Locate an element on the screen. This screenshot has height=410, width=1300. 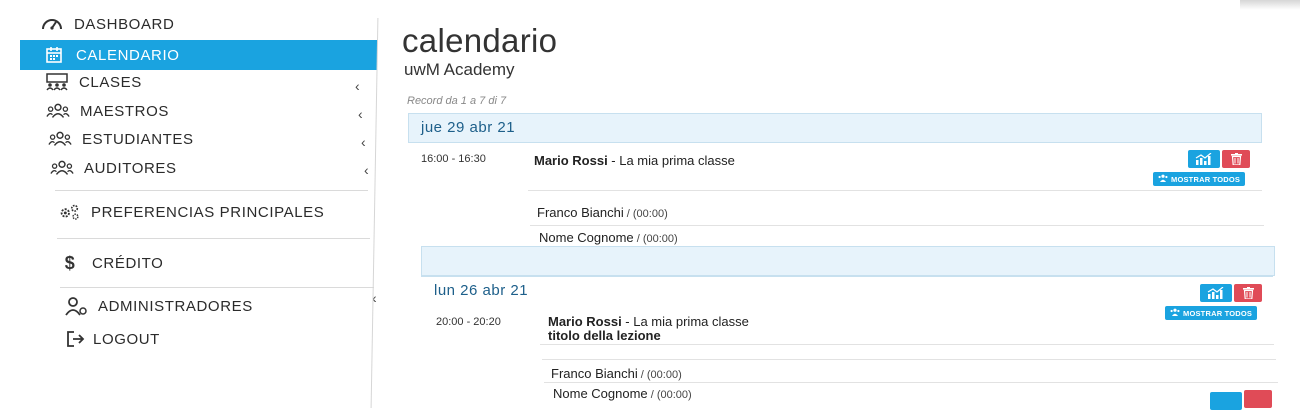
sidebar-item-label: ADMINISTRADORES is located at coordinates (175, 306).